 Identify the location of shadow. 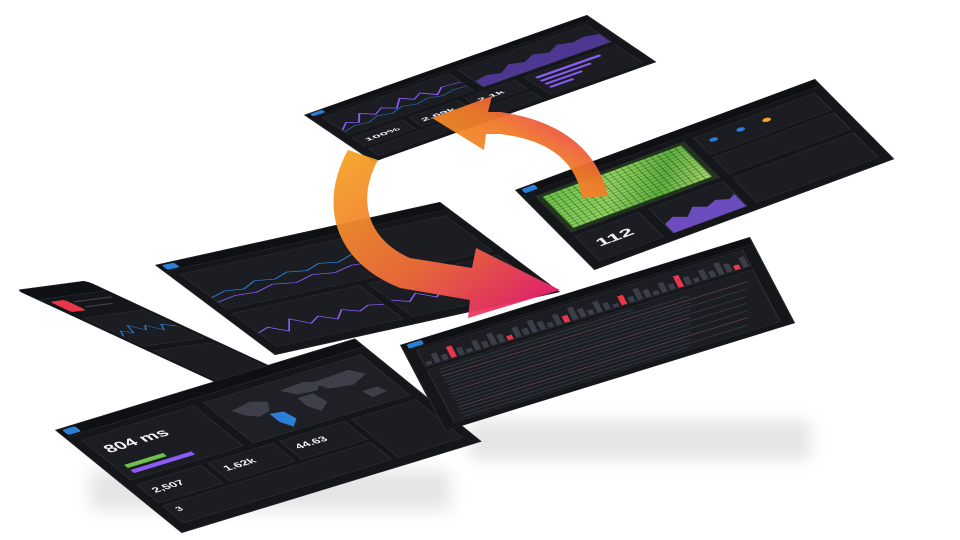
(640, 440).